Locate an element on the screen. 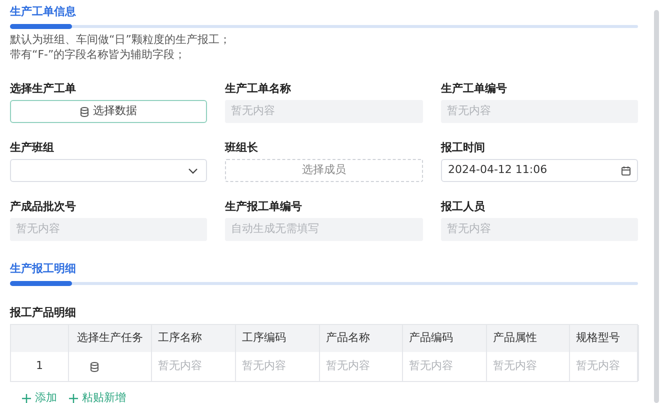 Image resolution: width=660 pixels, height=403 pixels. field-label: 生产班组 is located at coordinates (32, 148).